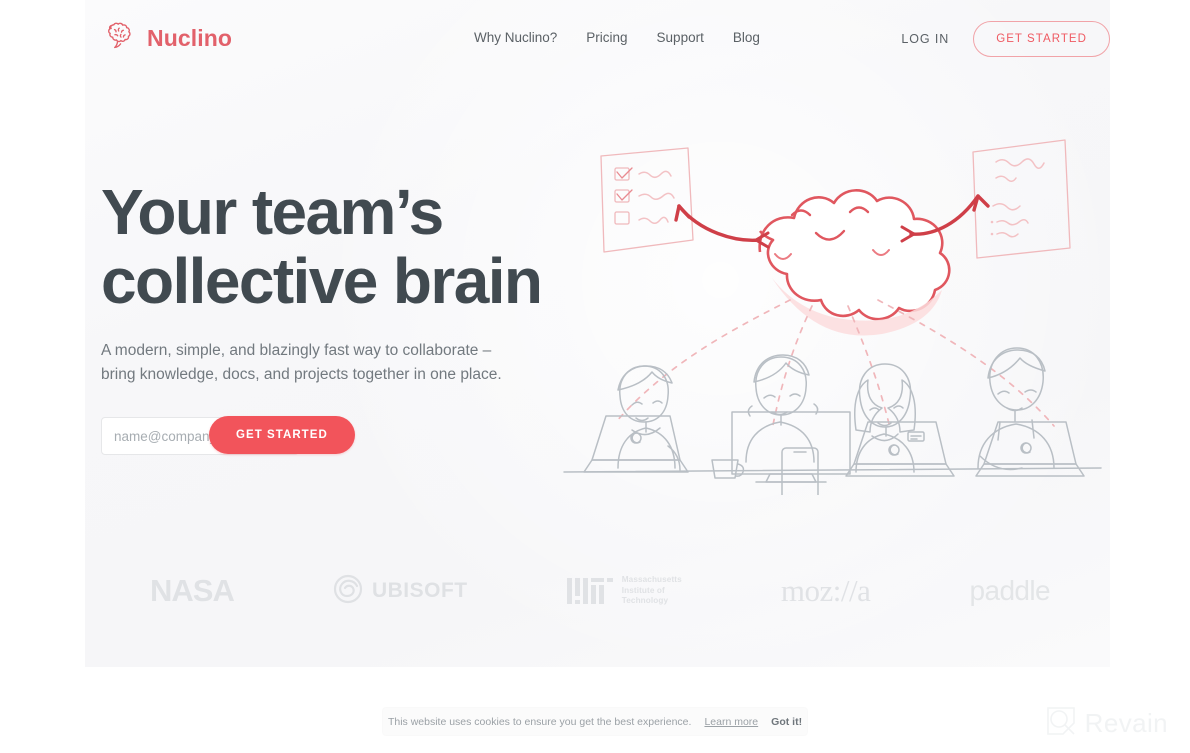 The height and width of the screenshot is (753, 1190). I want to click on signup-form: GET STARTED, so click(331, 435).